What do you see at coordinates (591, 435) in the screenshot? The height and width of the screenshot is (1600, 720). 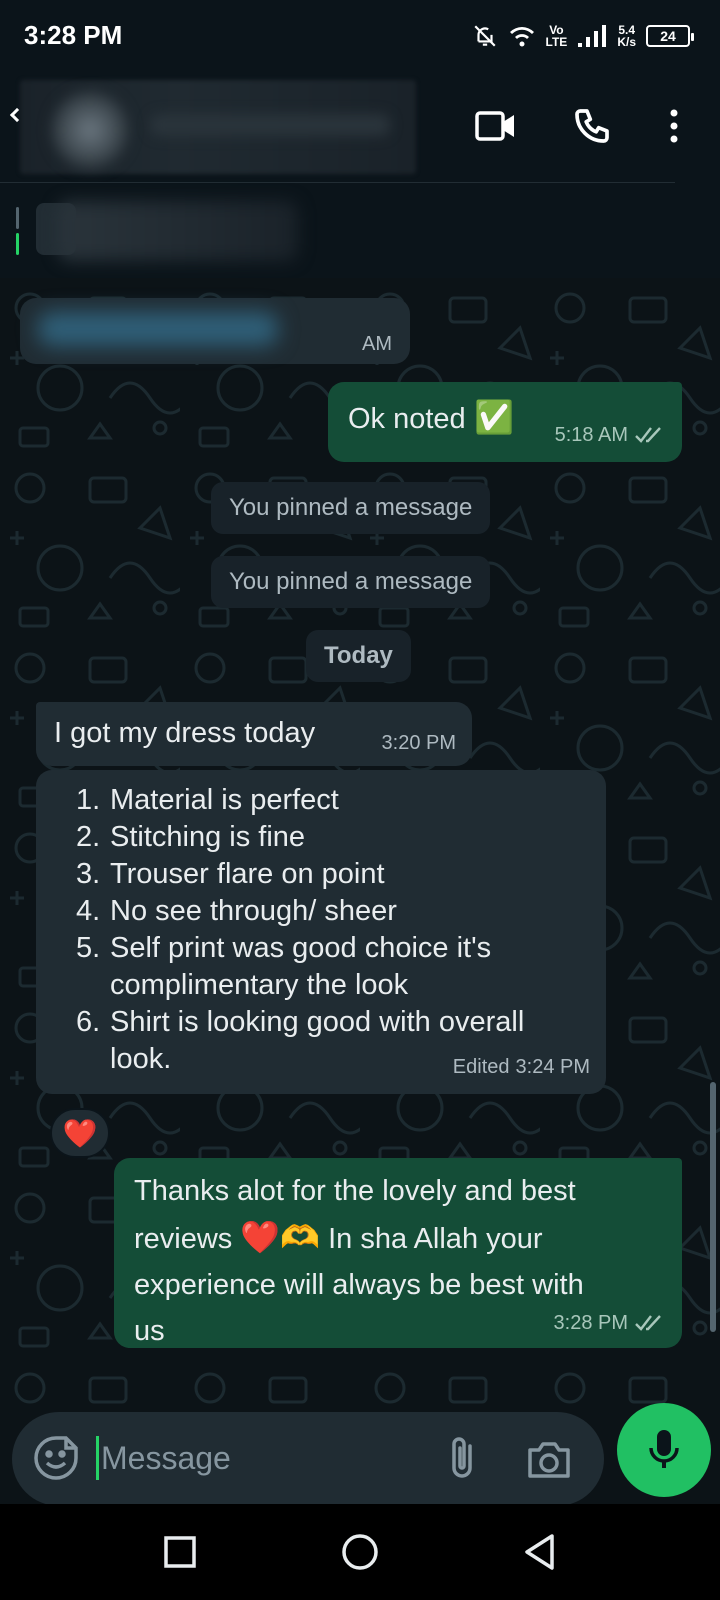 I see `message-time: 5:18 AM` at bounding box center [591, 435].